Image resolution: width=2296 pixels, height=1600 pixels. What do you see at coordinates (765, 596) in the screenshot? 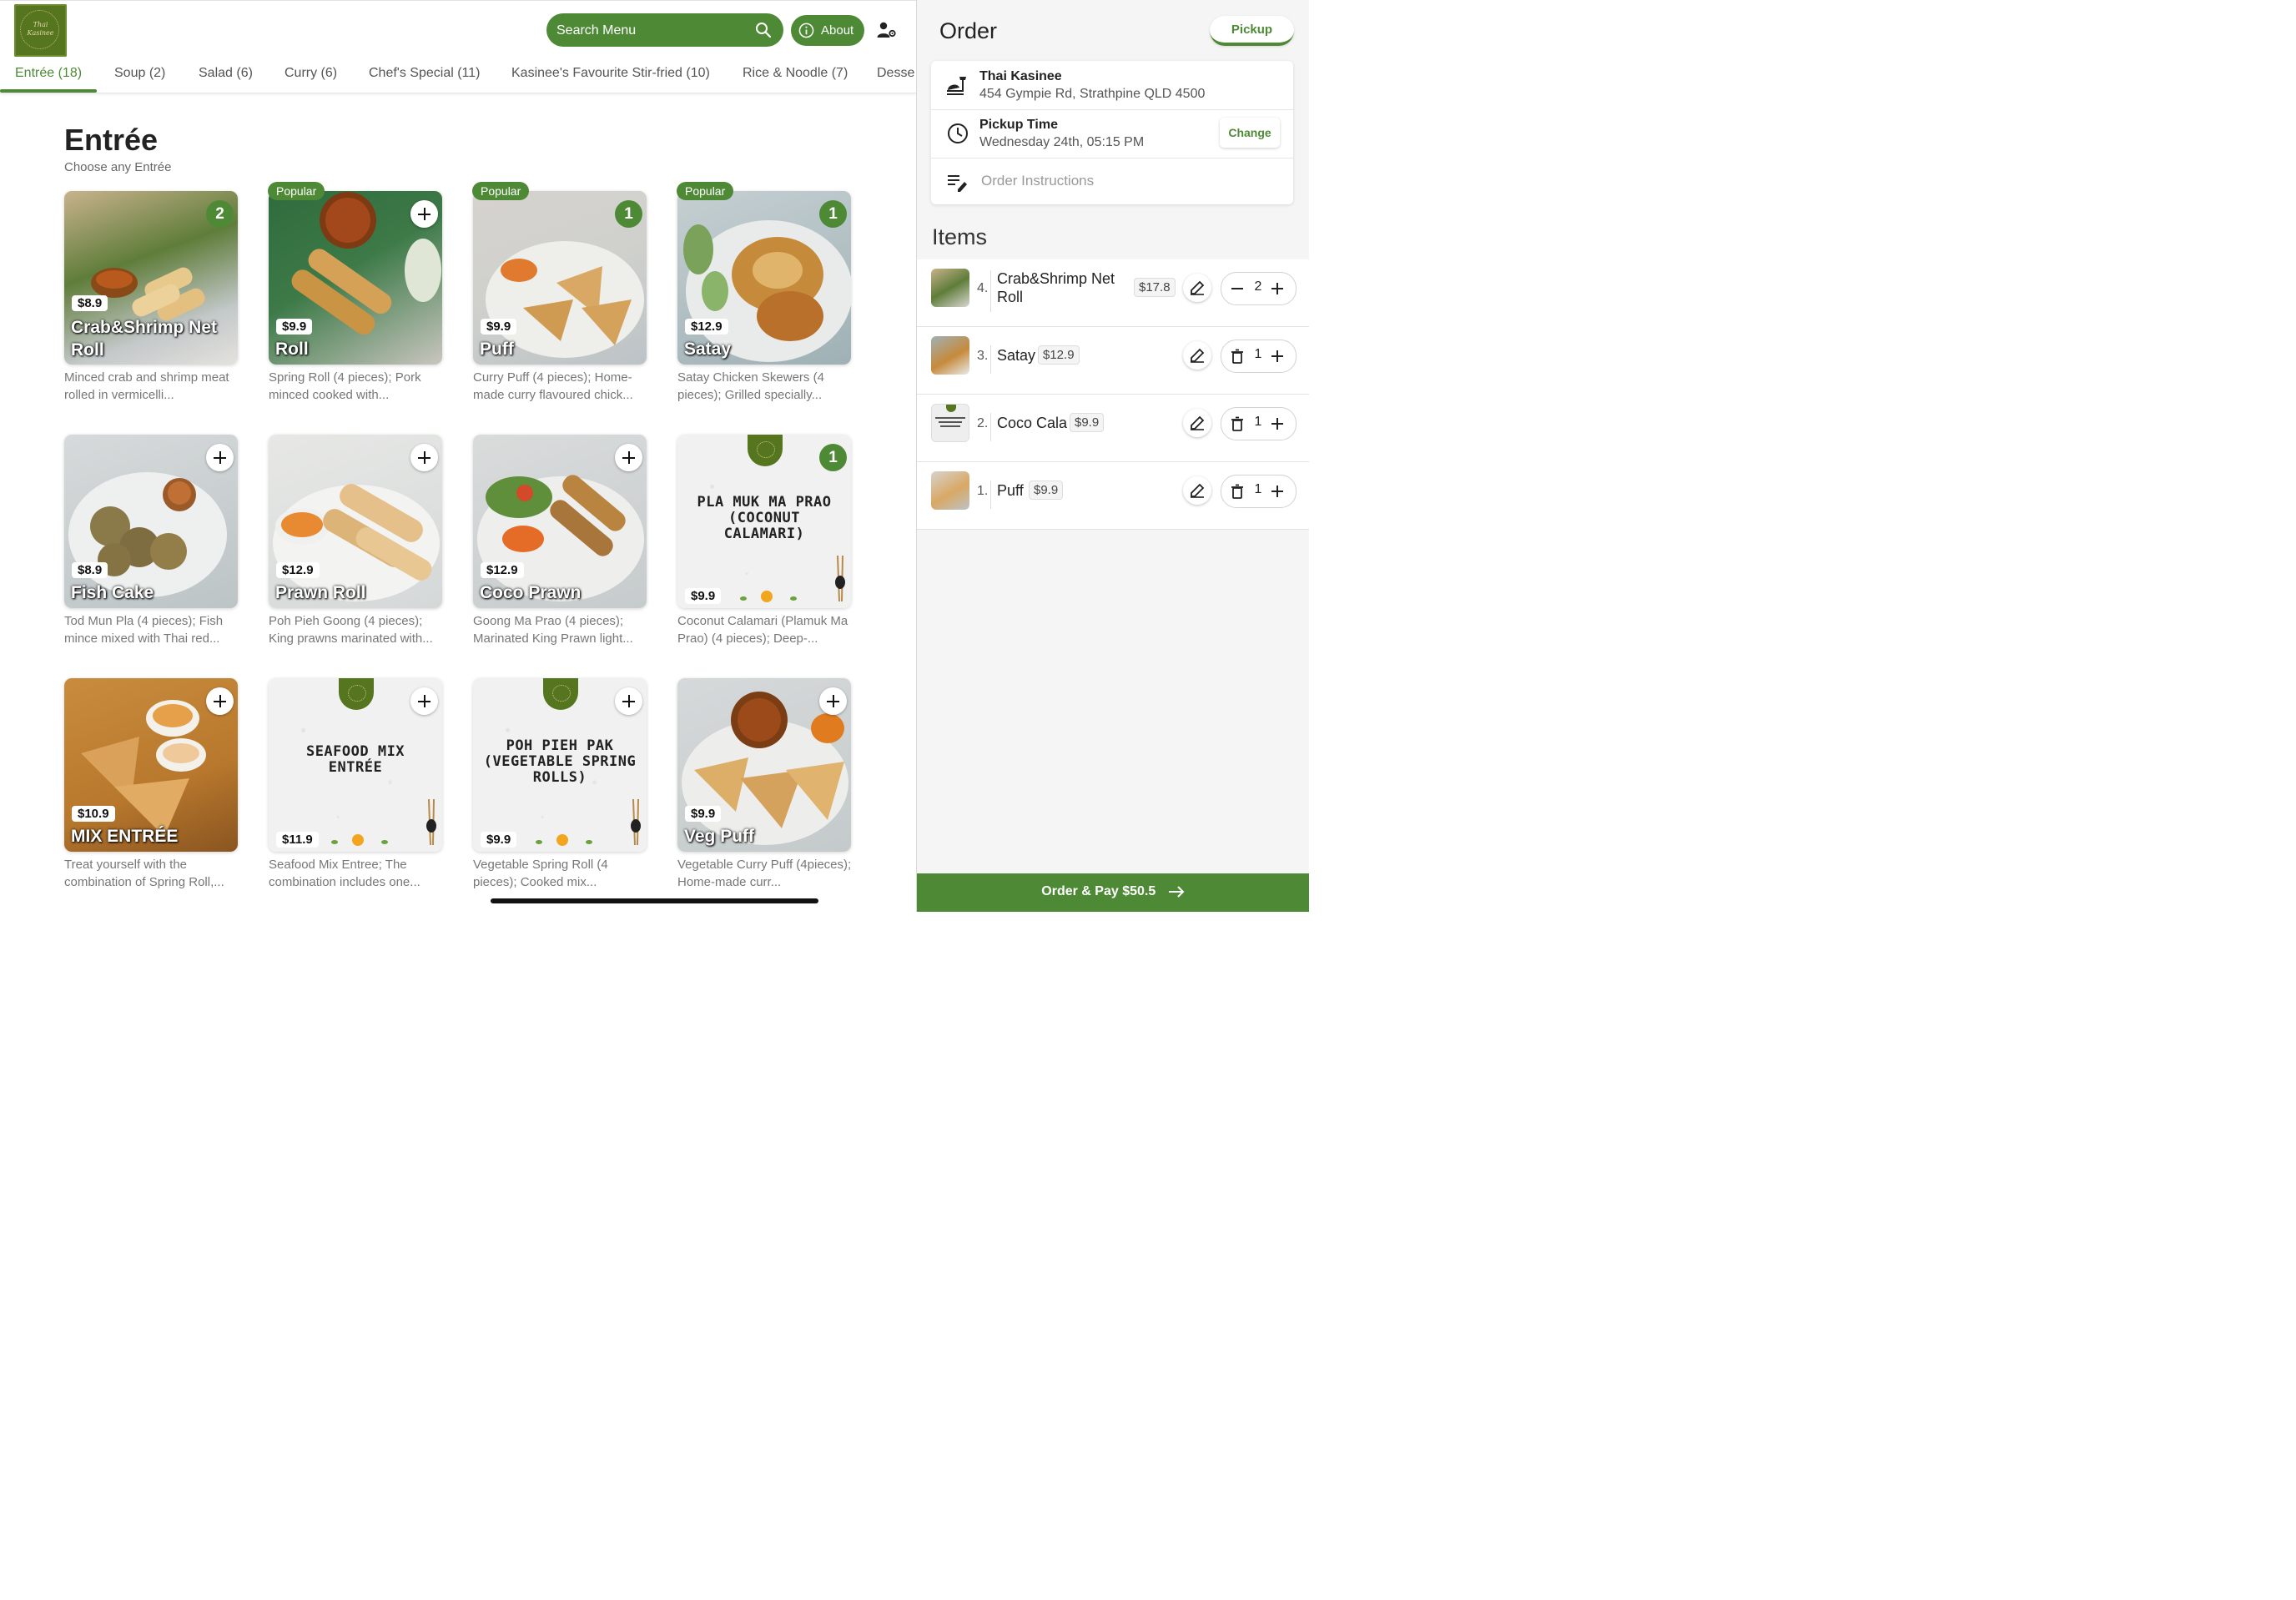
I see `decoration` at bounding box center [765, 596].